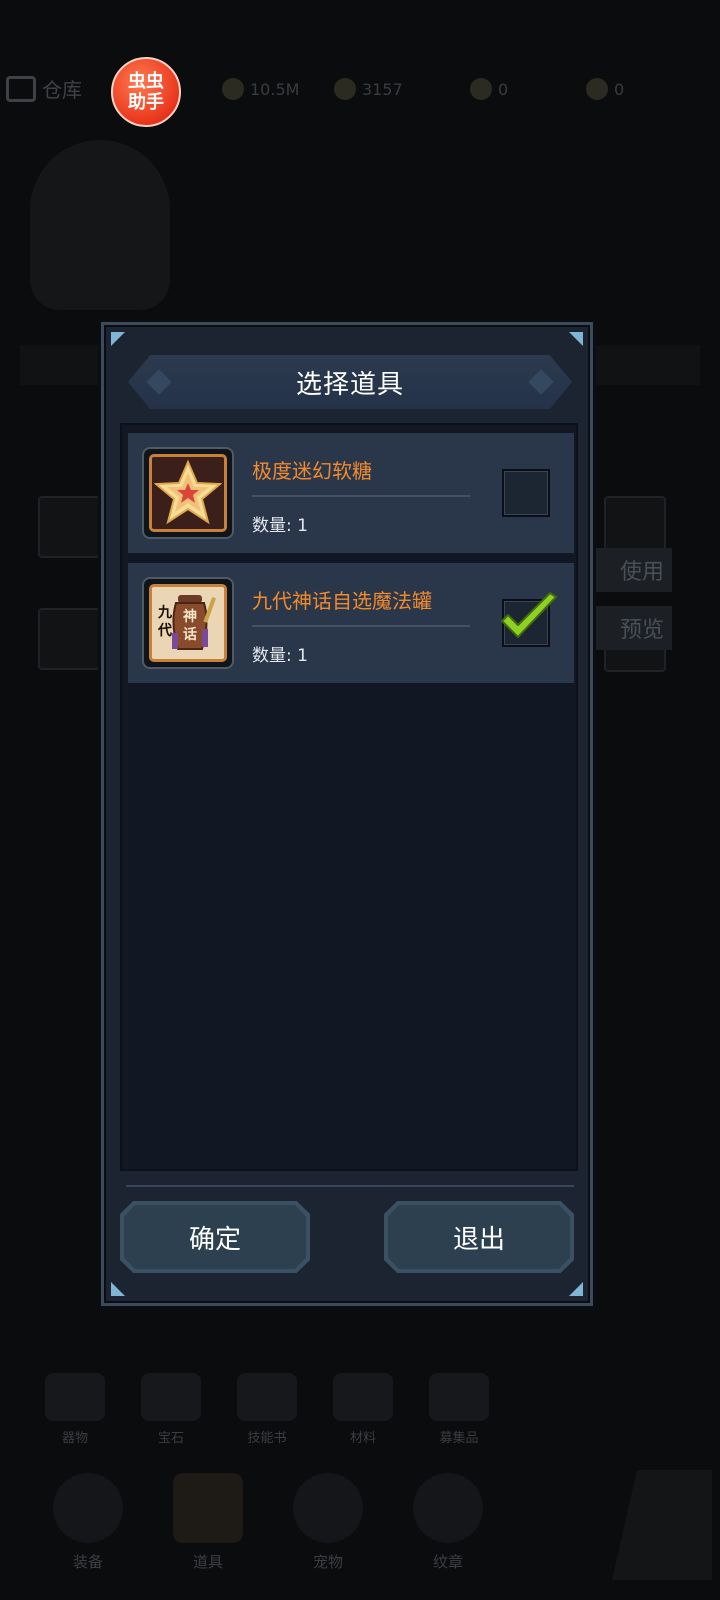 This screenshot has height=1600, width=720. Describe the element at coordinates (342, 601) in the screenshot. I see `item-name: 九代神话自选魔法罐` at that location.